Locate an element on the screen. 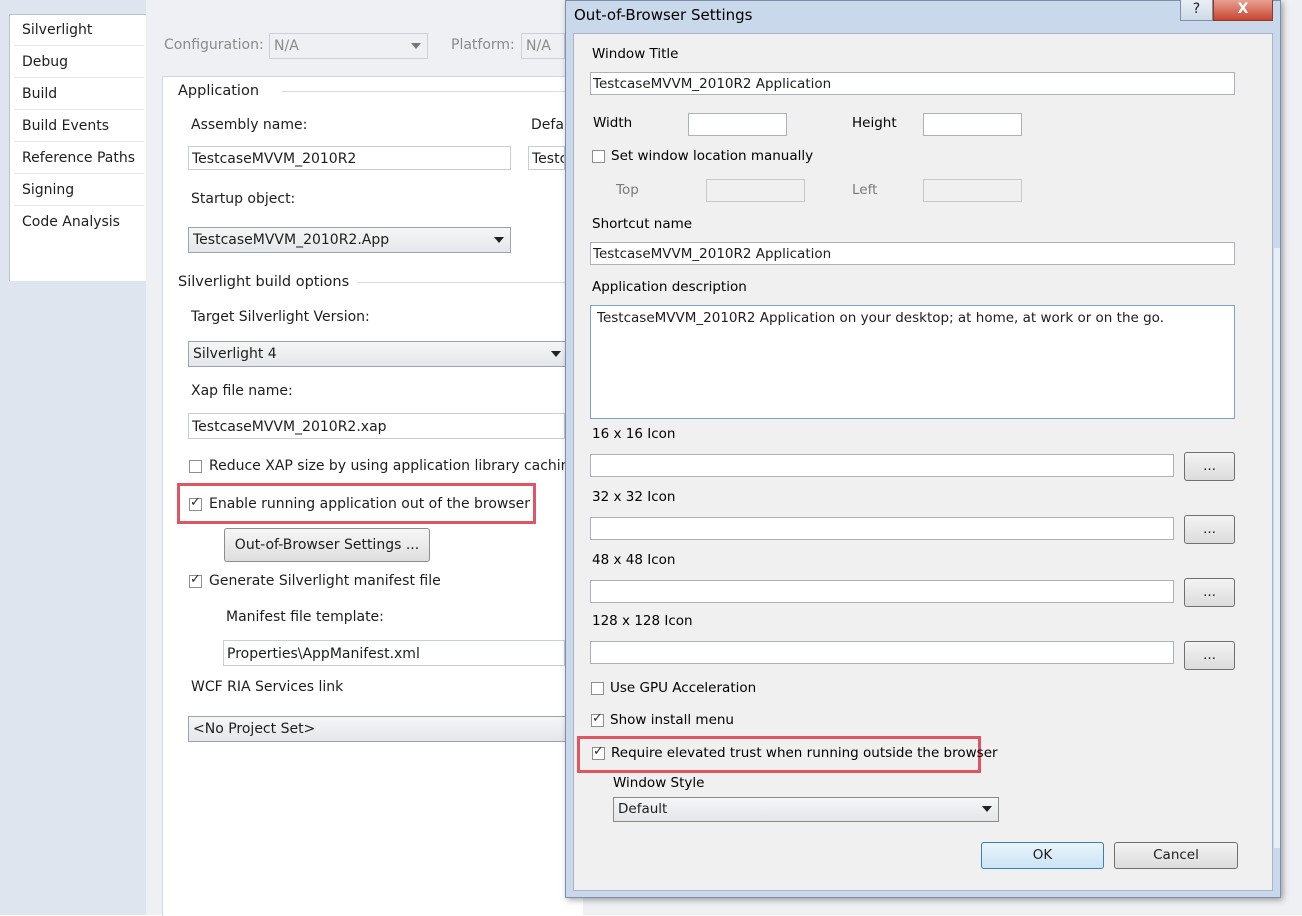 The height and width of the screenshot is (916, 1302). xap-file-name-label: Xap file name: is located at coordinates (242, 391).